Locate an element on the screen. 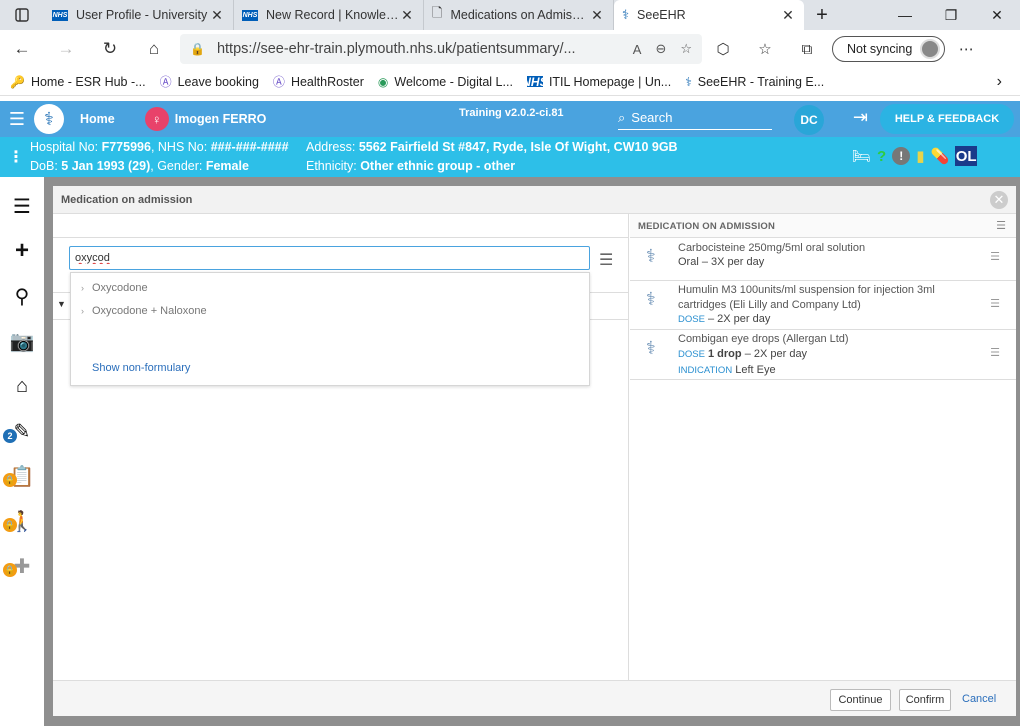 The height and width of the screenshot is (726, 1020). more-vertical-icon: ⋮ is located at coordinates (16, 157).